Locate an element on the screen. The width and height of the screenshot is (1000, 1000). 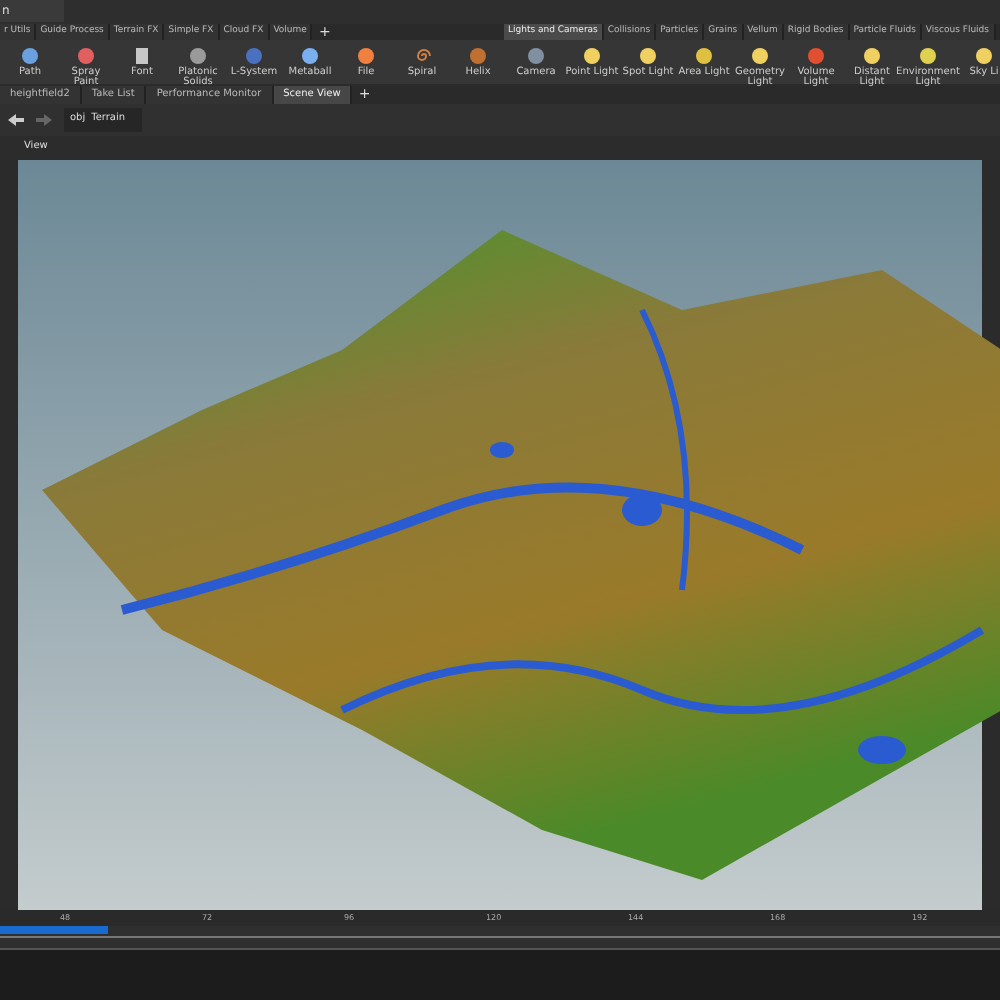
timeline-track is located at coordinates (500, 938).